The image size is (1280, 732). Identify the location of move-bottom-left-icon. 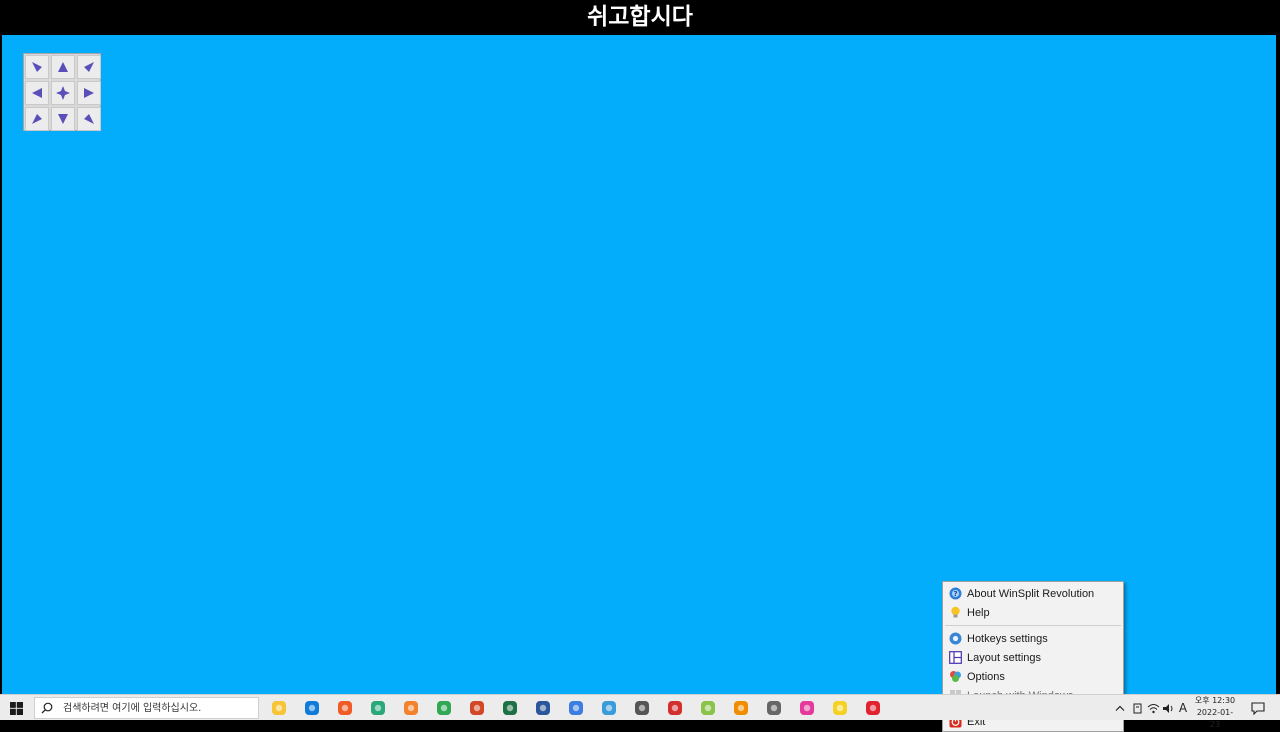
(37, 119).